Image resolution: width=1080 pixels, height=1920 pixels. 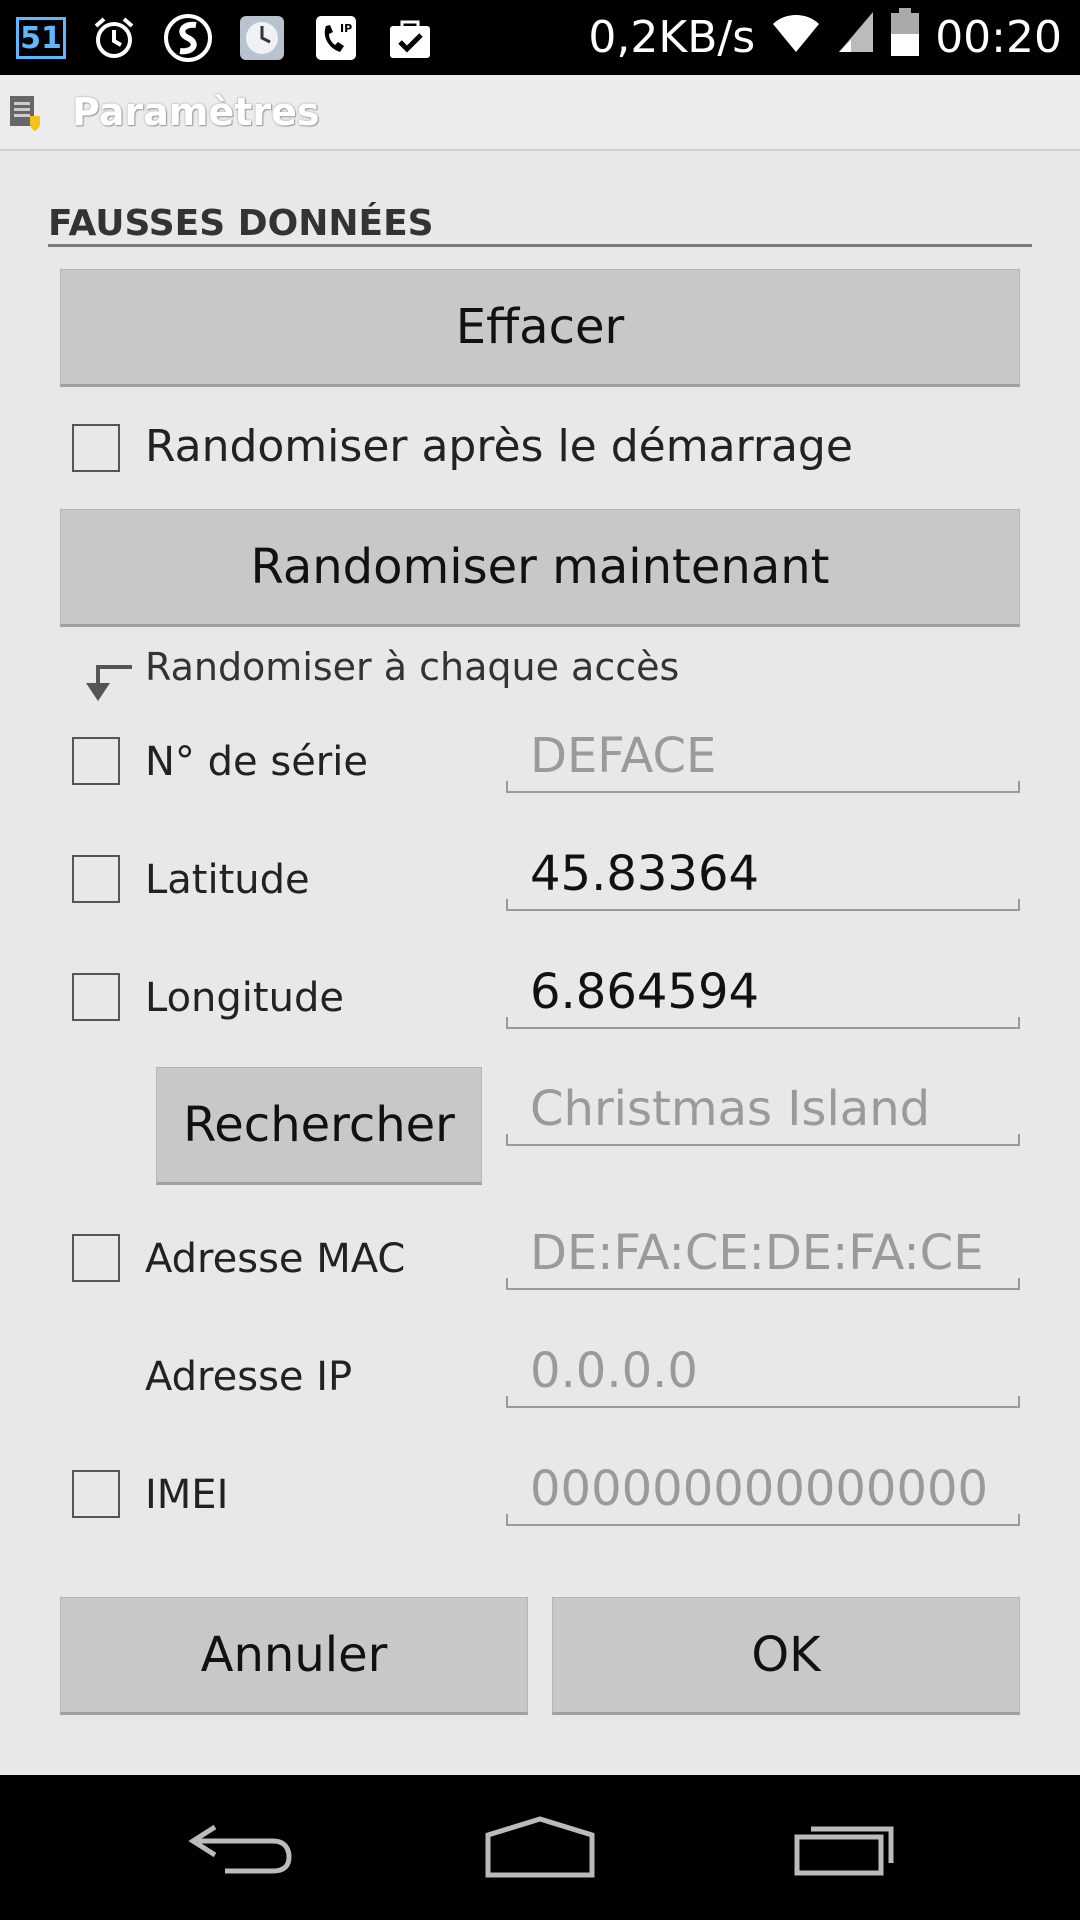 I want to click on ok-button: OK, so click(x=786, y=1656).